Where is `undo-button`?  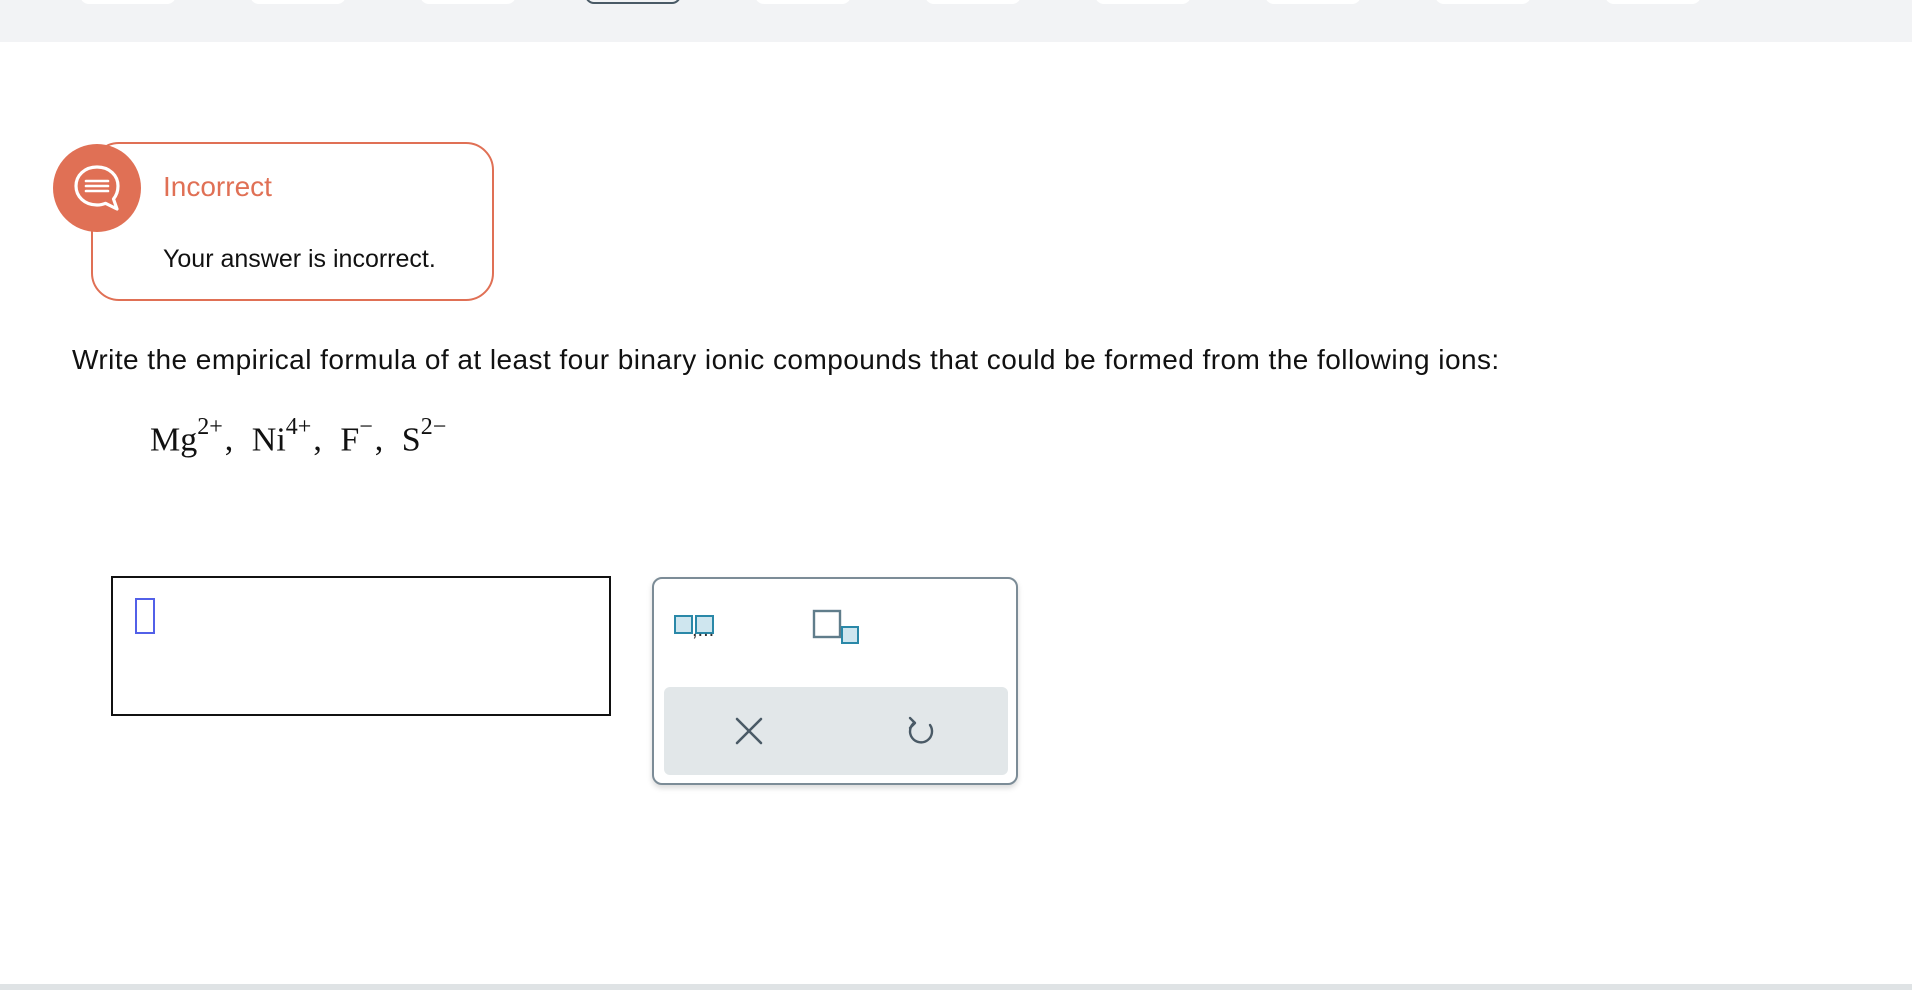 undo-button is located at coordinates (921, 731).